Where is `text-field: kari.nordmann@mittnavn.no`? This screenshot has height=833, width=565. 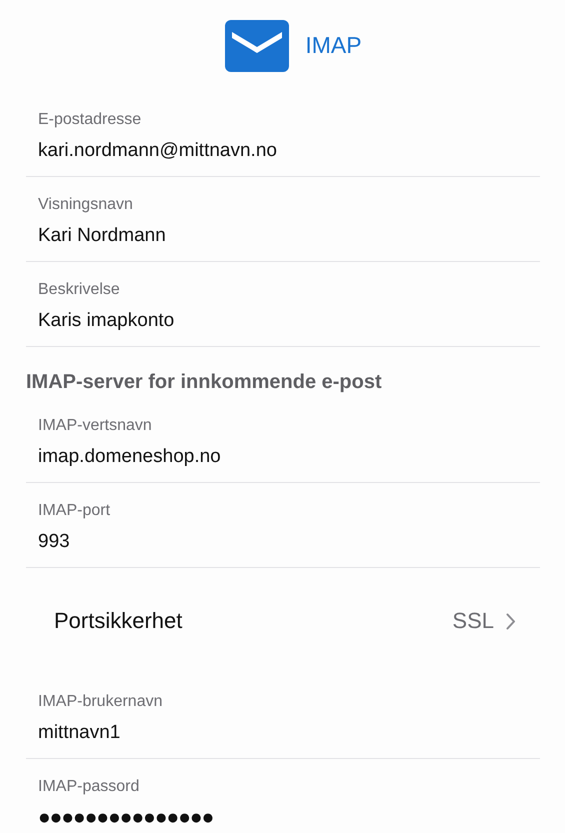 text-field: kari.nordmann@mittnavn.no is located at coordinates (157, 151).